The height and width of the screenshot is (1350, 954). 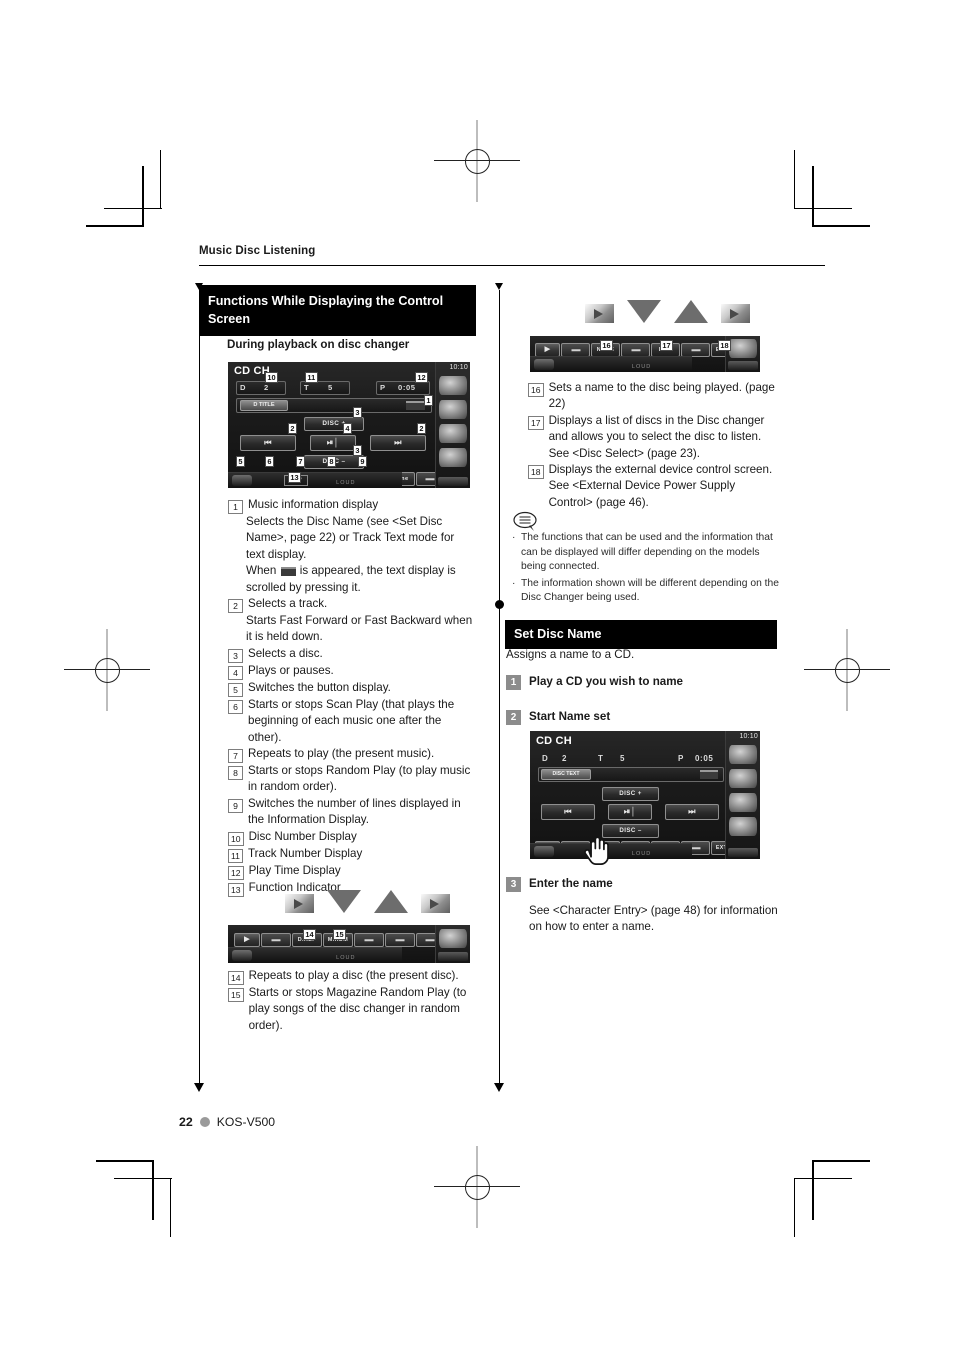 I want to click on clock-display-4: 10:10, so click(x=748, y=736).